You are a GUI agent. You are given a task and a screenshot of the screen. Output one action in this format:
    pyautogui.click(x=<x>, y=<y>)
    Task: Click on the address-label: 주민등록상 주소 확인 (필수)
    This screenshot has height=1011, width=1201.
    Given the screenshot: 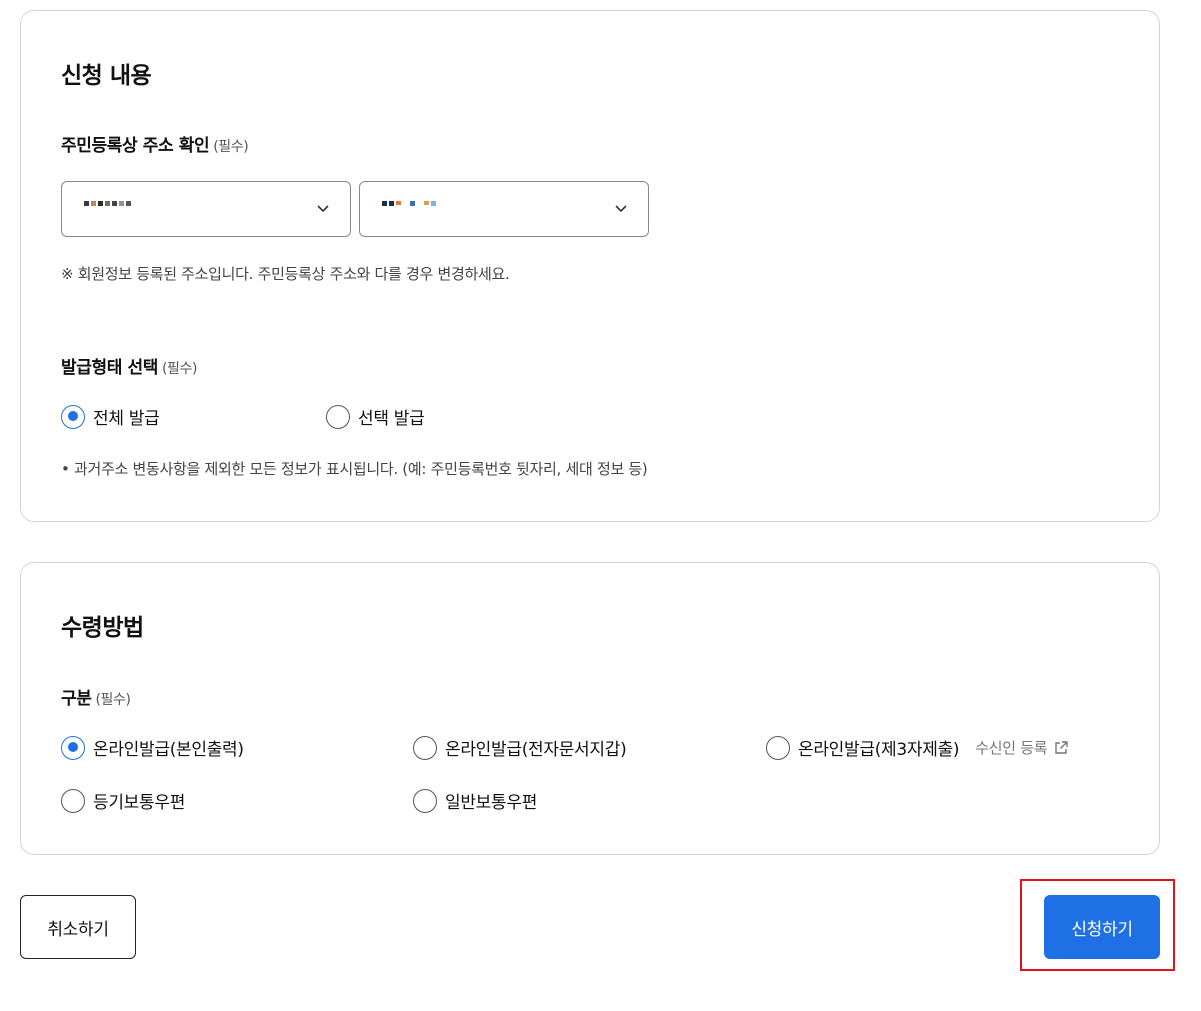 What is the action you would take?
    pyautogui.click(x=155, y=143)
    